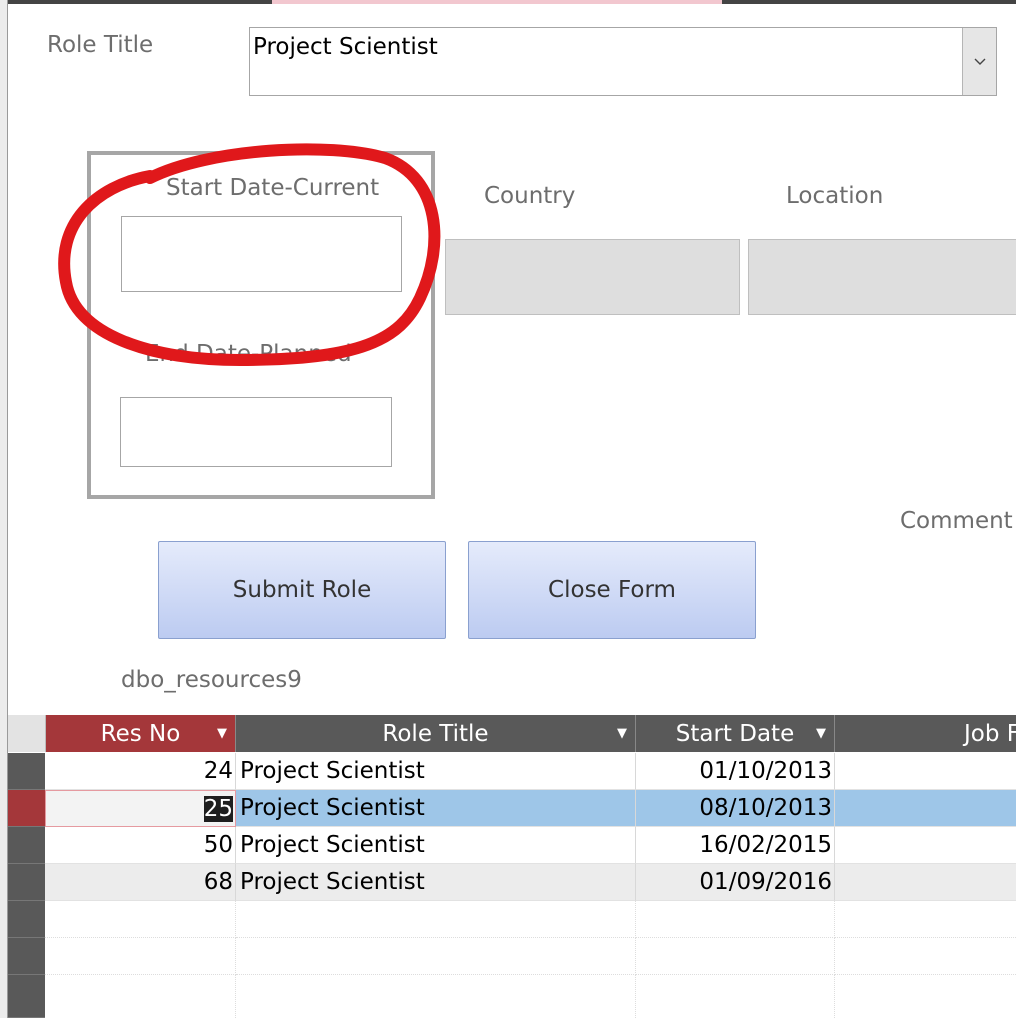 The image size is (1016, 1018). What do you see at coordinates (140, 771) in the screenshot?
I see `res-no-cell: 24` at bounding box center [140, 771].